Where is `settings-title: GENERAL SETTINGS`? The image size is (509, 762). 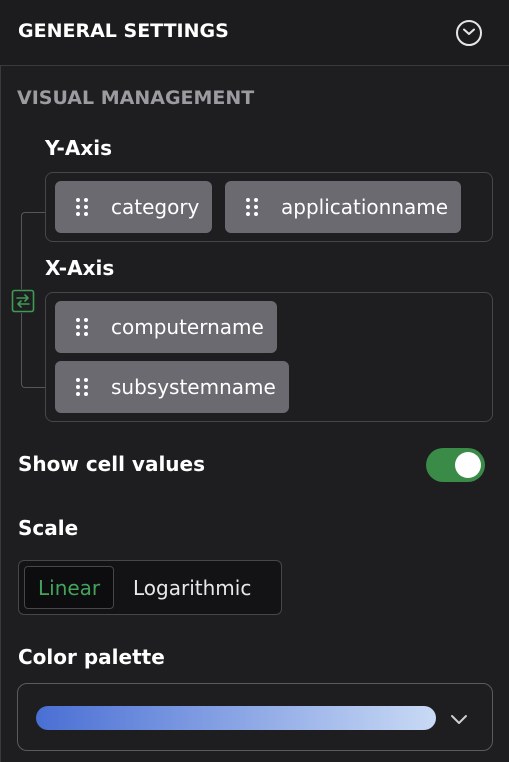
settings-title: GENERAL SETTINGS is located at coordinates (123, 31).